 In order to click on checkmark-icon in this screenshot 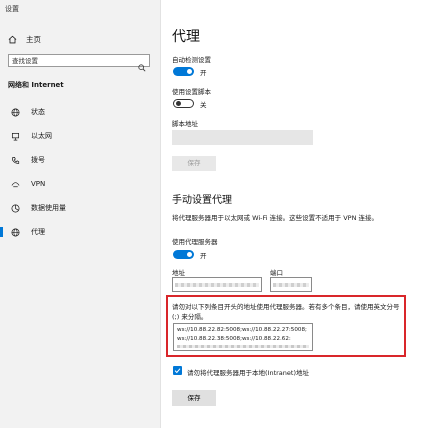, I will do `click(177, 371)`.